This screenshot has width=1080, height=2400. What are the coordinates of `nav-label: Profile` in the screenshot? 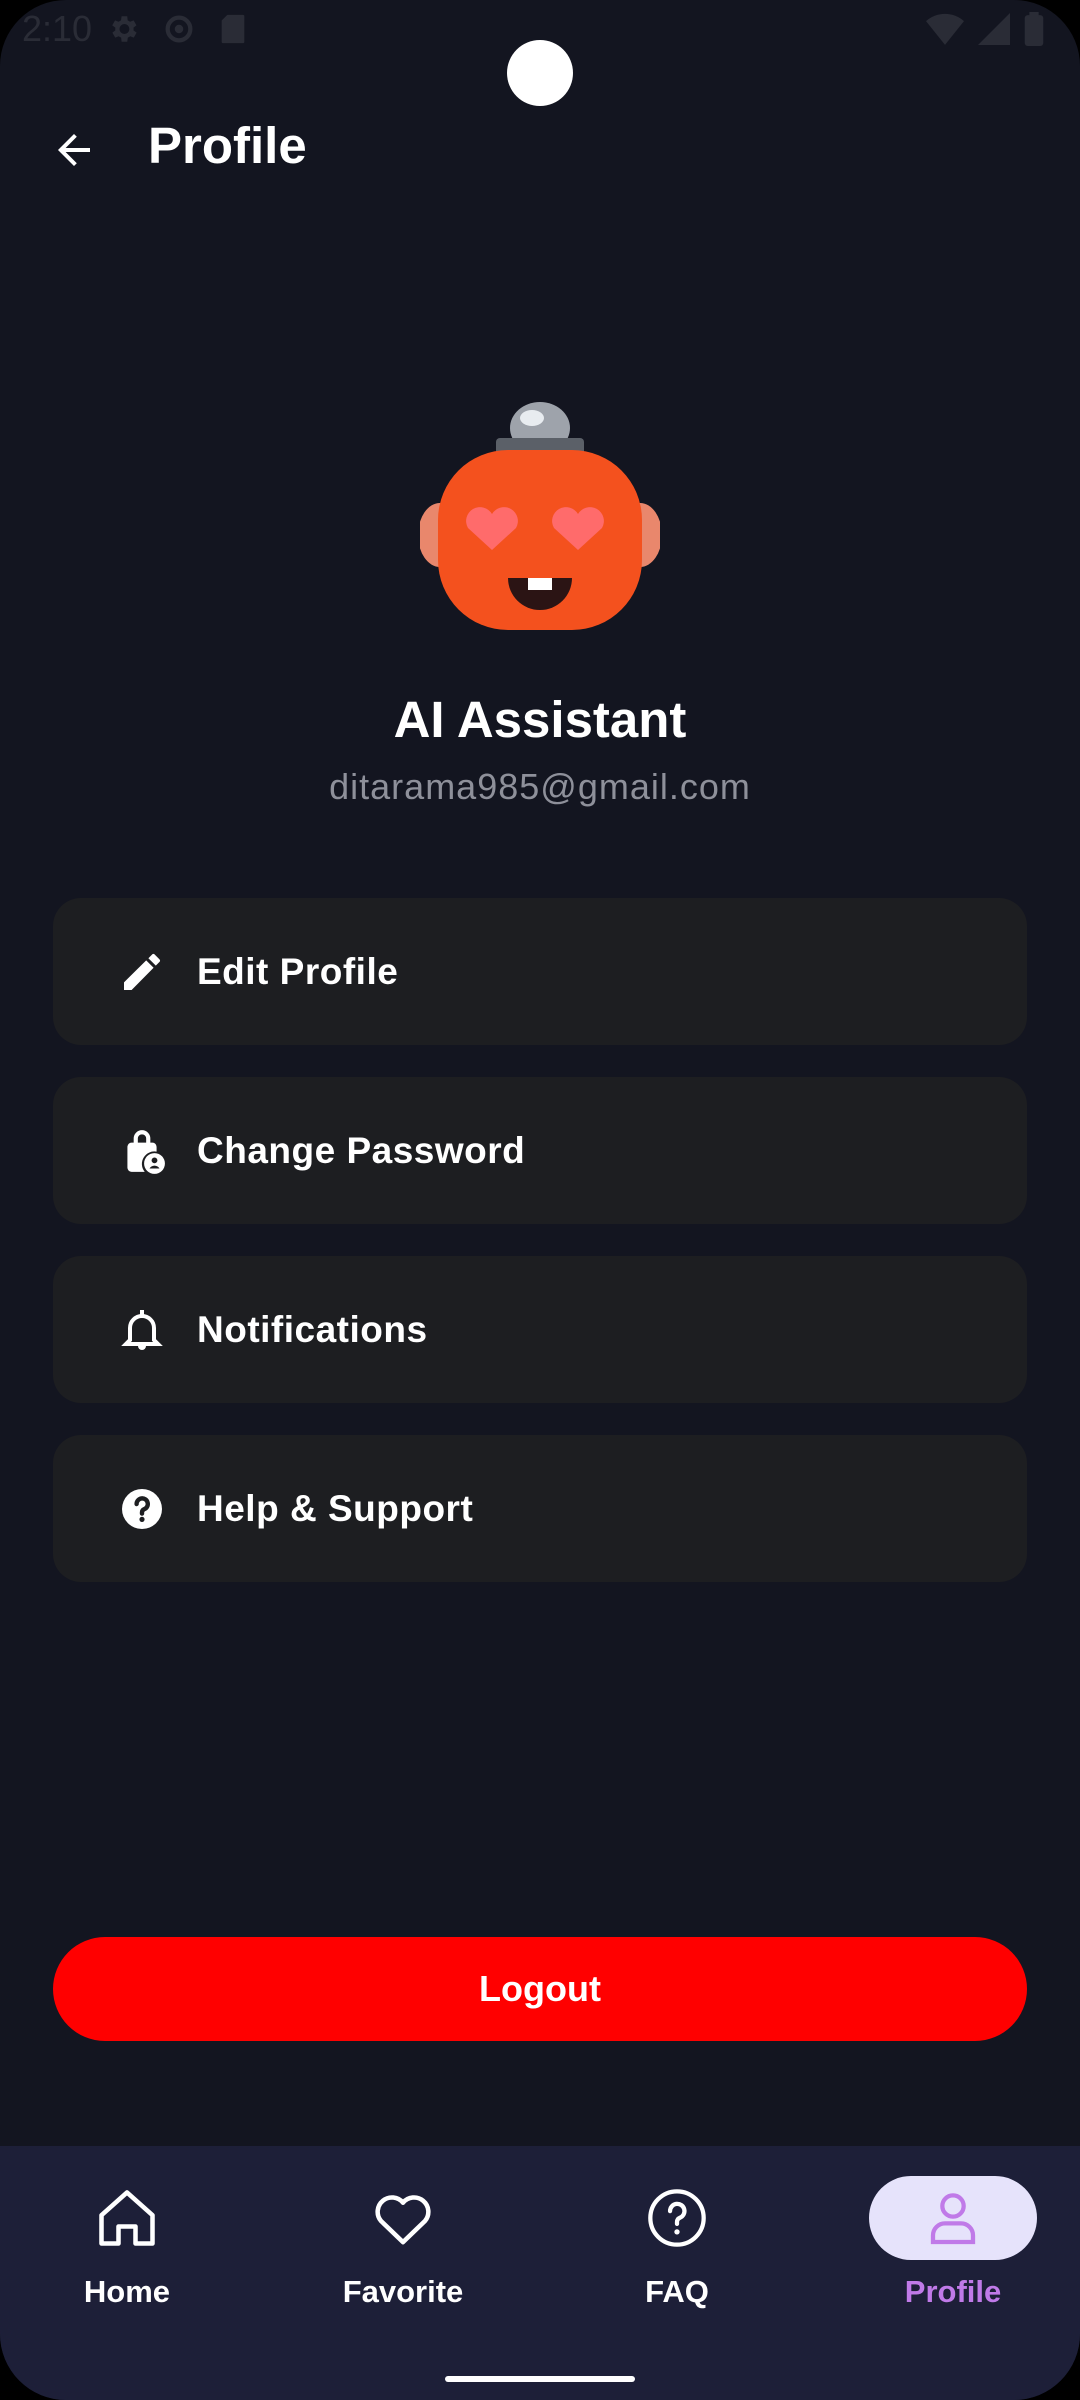 It's located at (953, 2291).